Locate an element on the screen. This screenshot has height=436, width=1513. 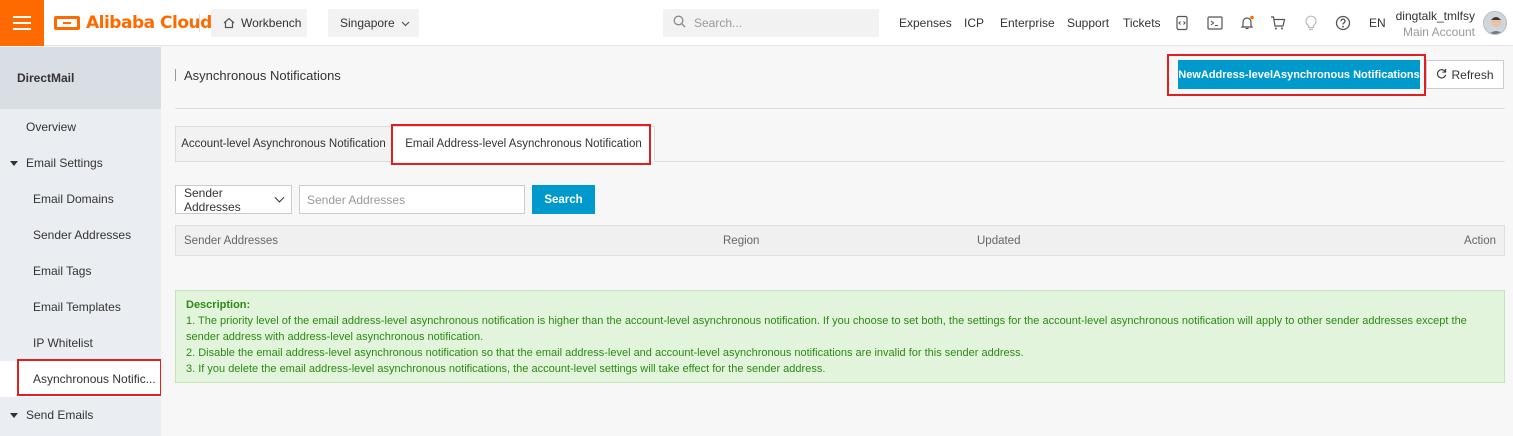
table-header: Sender Addresses Region Updated Action is located at coordinates (840, 240).